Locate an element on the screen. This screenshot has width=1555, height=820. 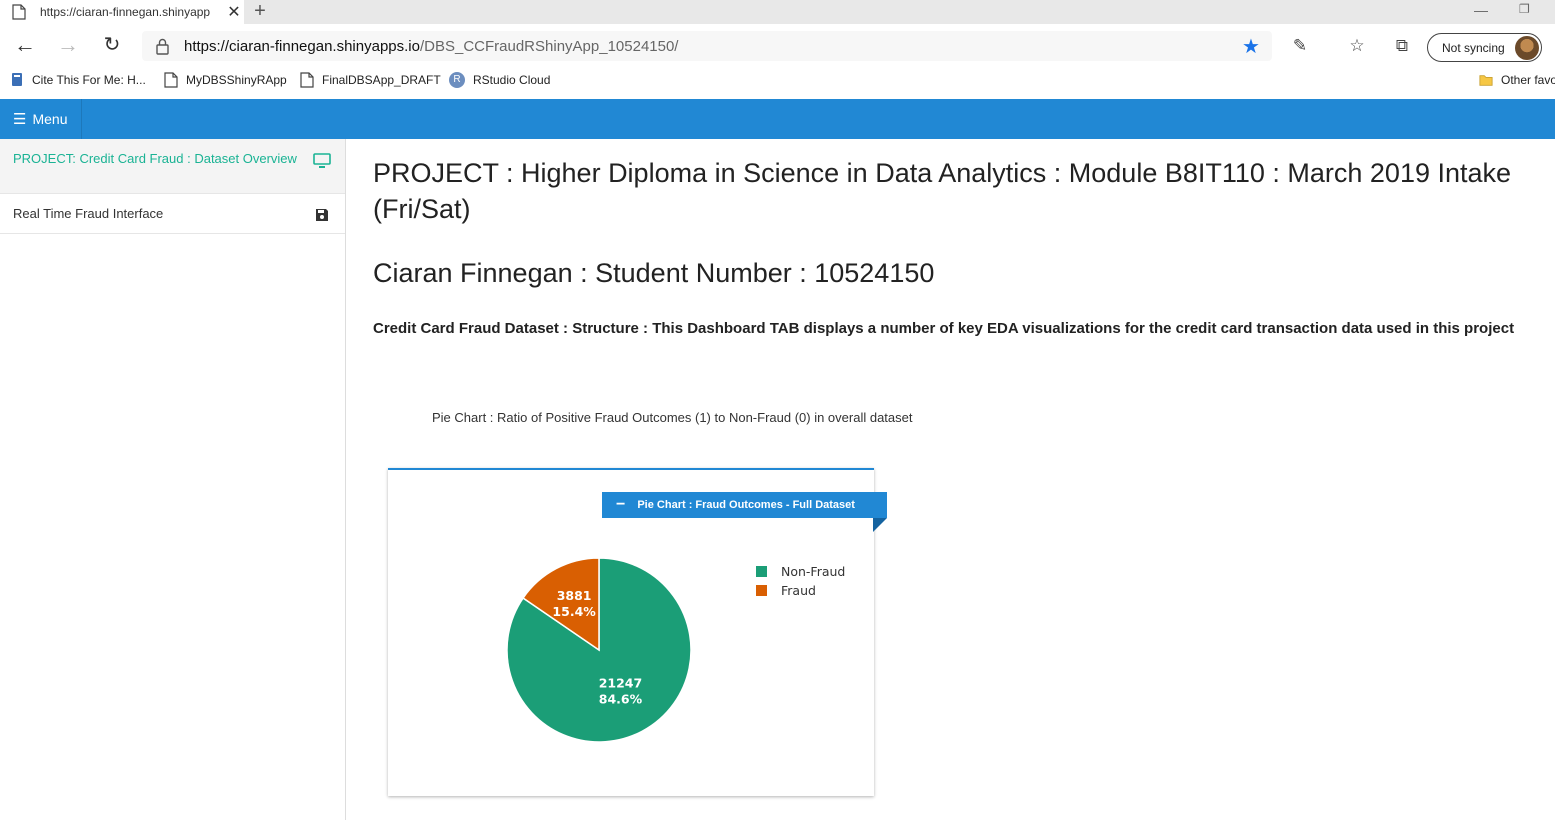
avatar is located at coordinates (1527, 48).